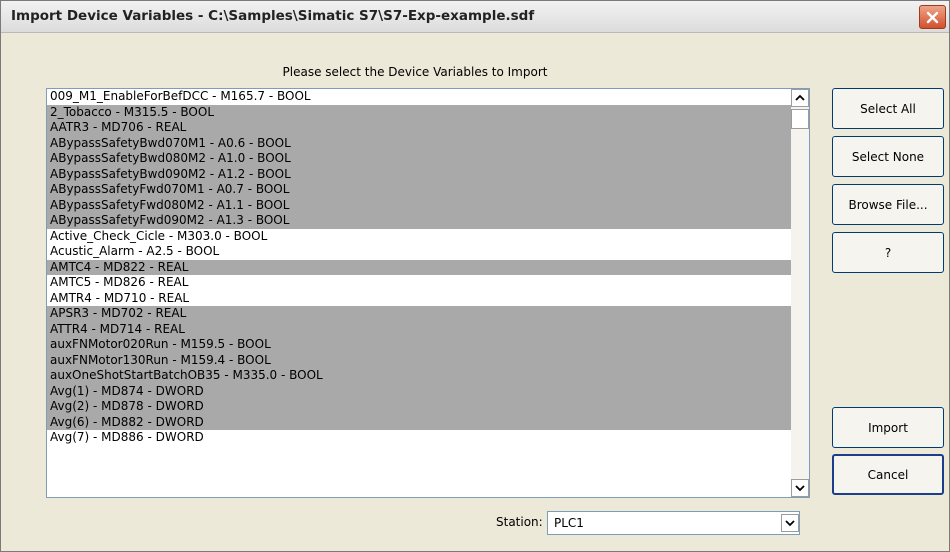  I want to click on list-item: Avg(7) - MD886 - DWORD, so click(419, 438).